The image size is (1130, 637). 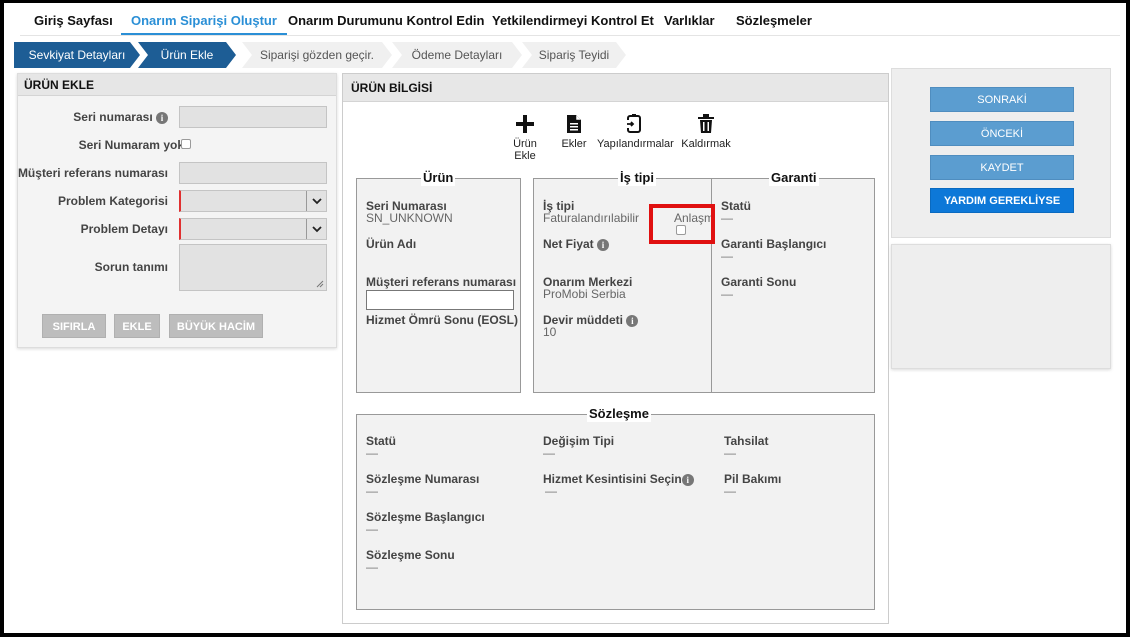 I want to click on add-product-tool: Ürün Ekle, so click(x=525, y=136).